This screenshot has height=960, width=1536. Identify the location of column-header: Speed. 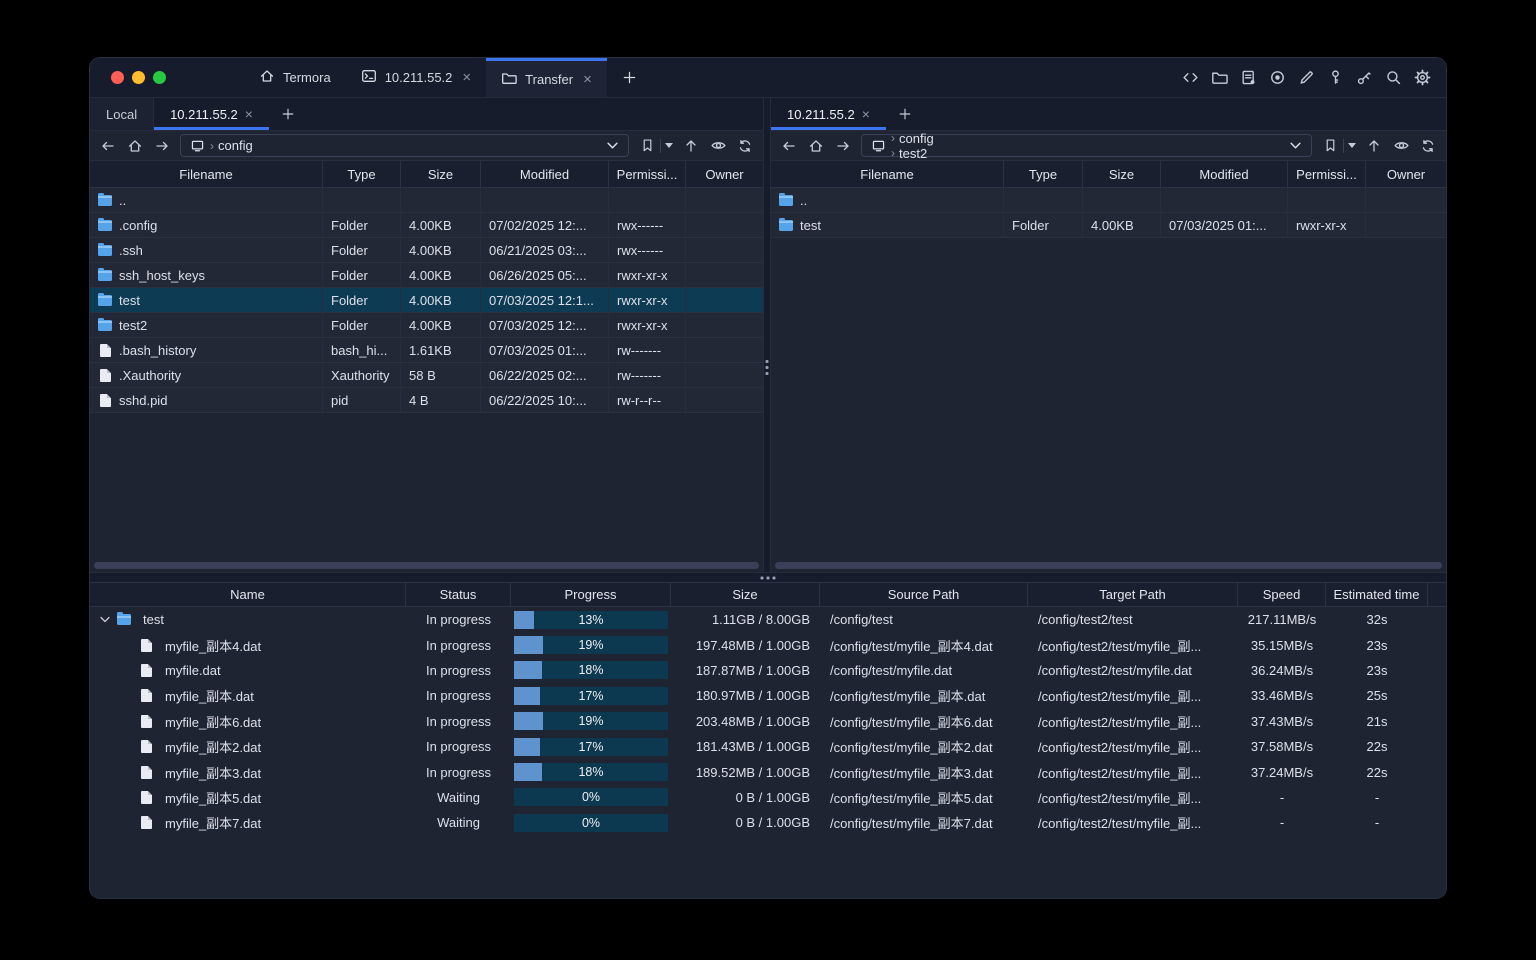
(1282, 594).